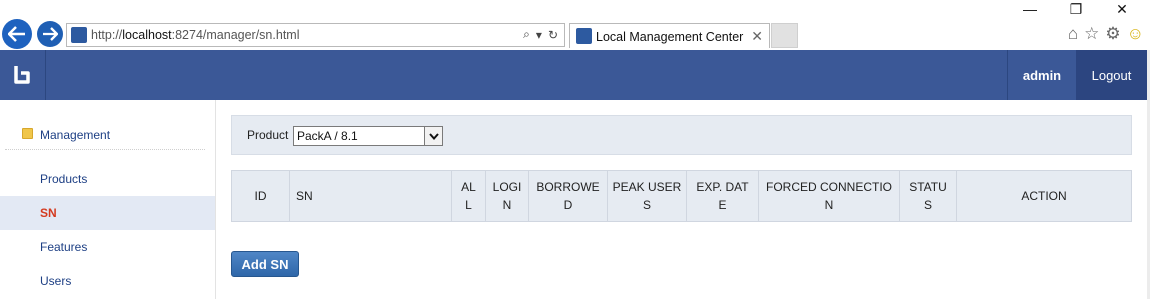  I want to click on dropdown-icon: ▾, so click(539, 35).